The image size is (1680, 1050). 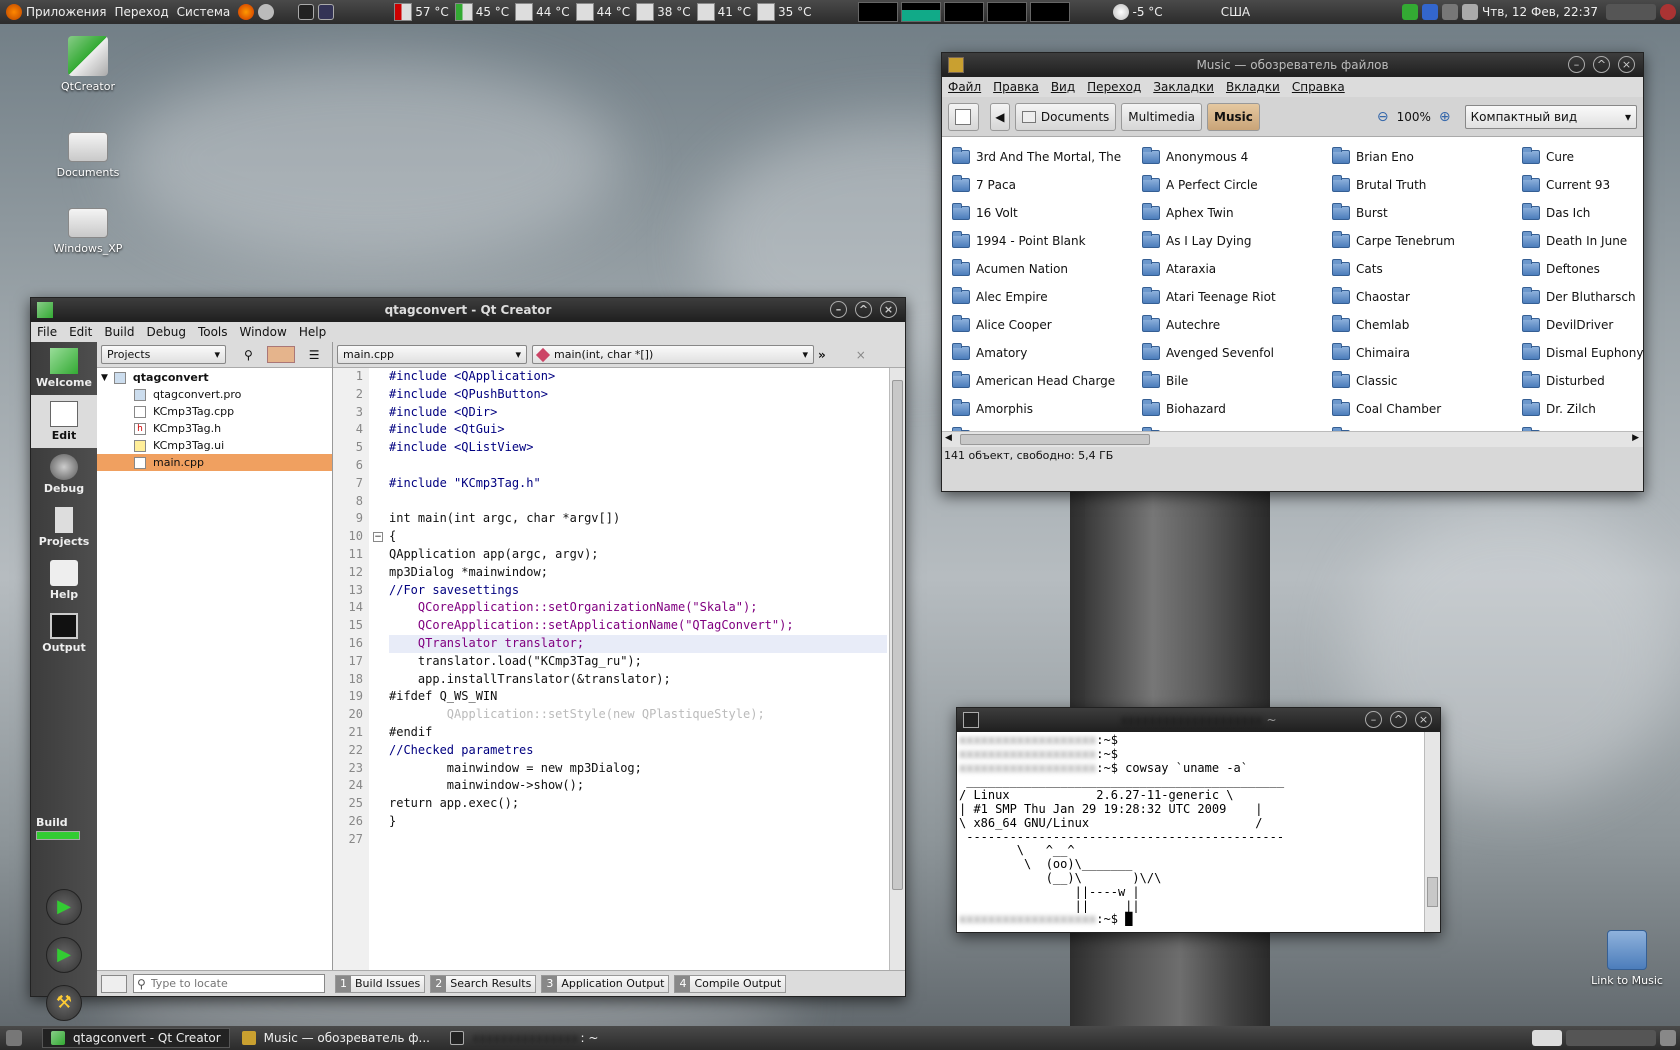 I want to click on menu-help: Справка, so click(x=1318, y=87).